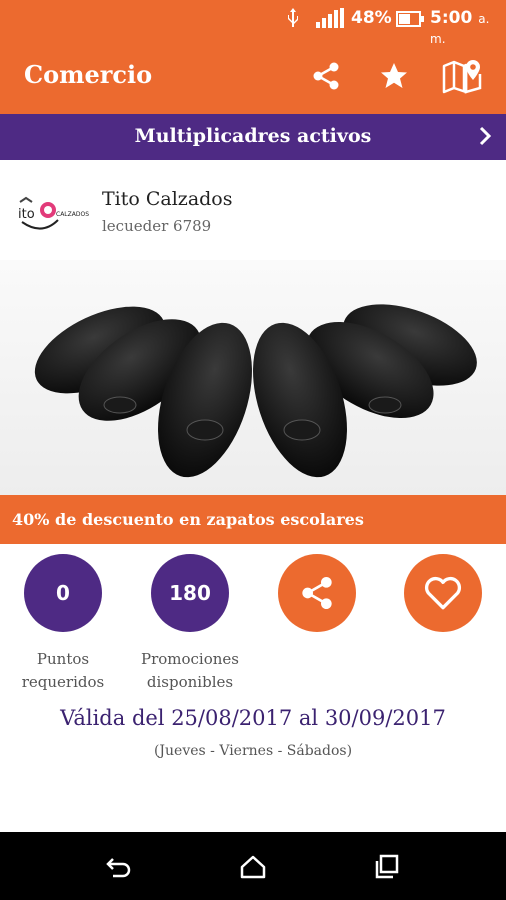 This screenshot has height=900, width=506. What do you see at coordinates (63, 659) in the screenshot?
I see `points-label-line1: Puntos` at bounding box center [63, 659].